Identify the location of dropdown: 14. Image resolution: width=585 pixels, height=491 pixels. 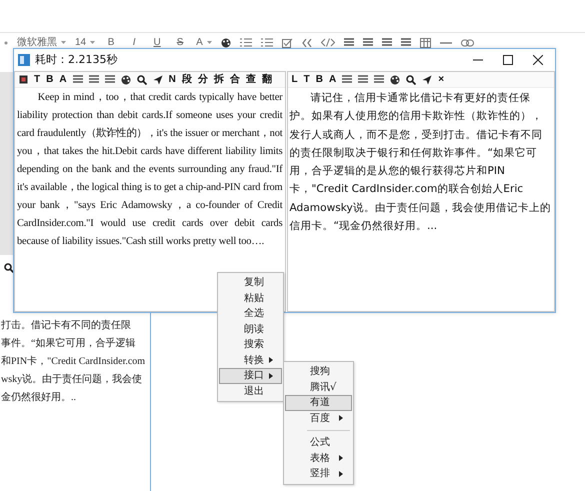
(85, 42).